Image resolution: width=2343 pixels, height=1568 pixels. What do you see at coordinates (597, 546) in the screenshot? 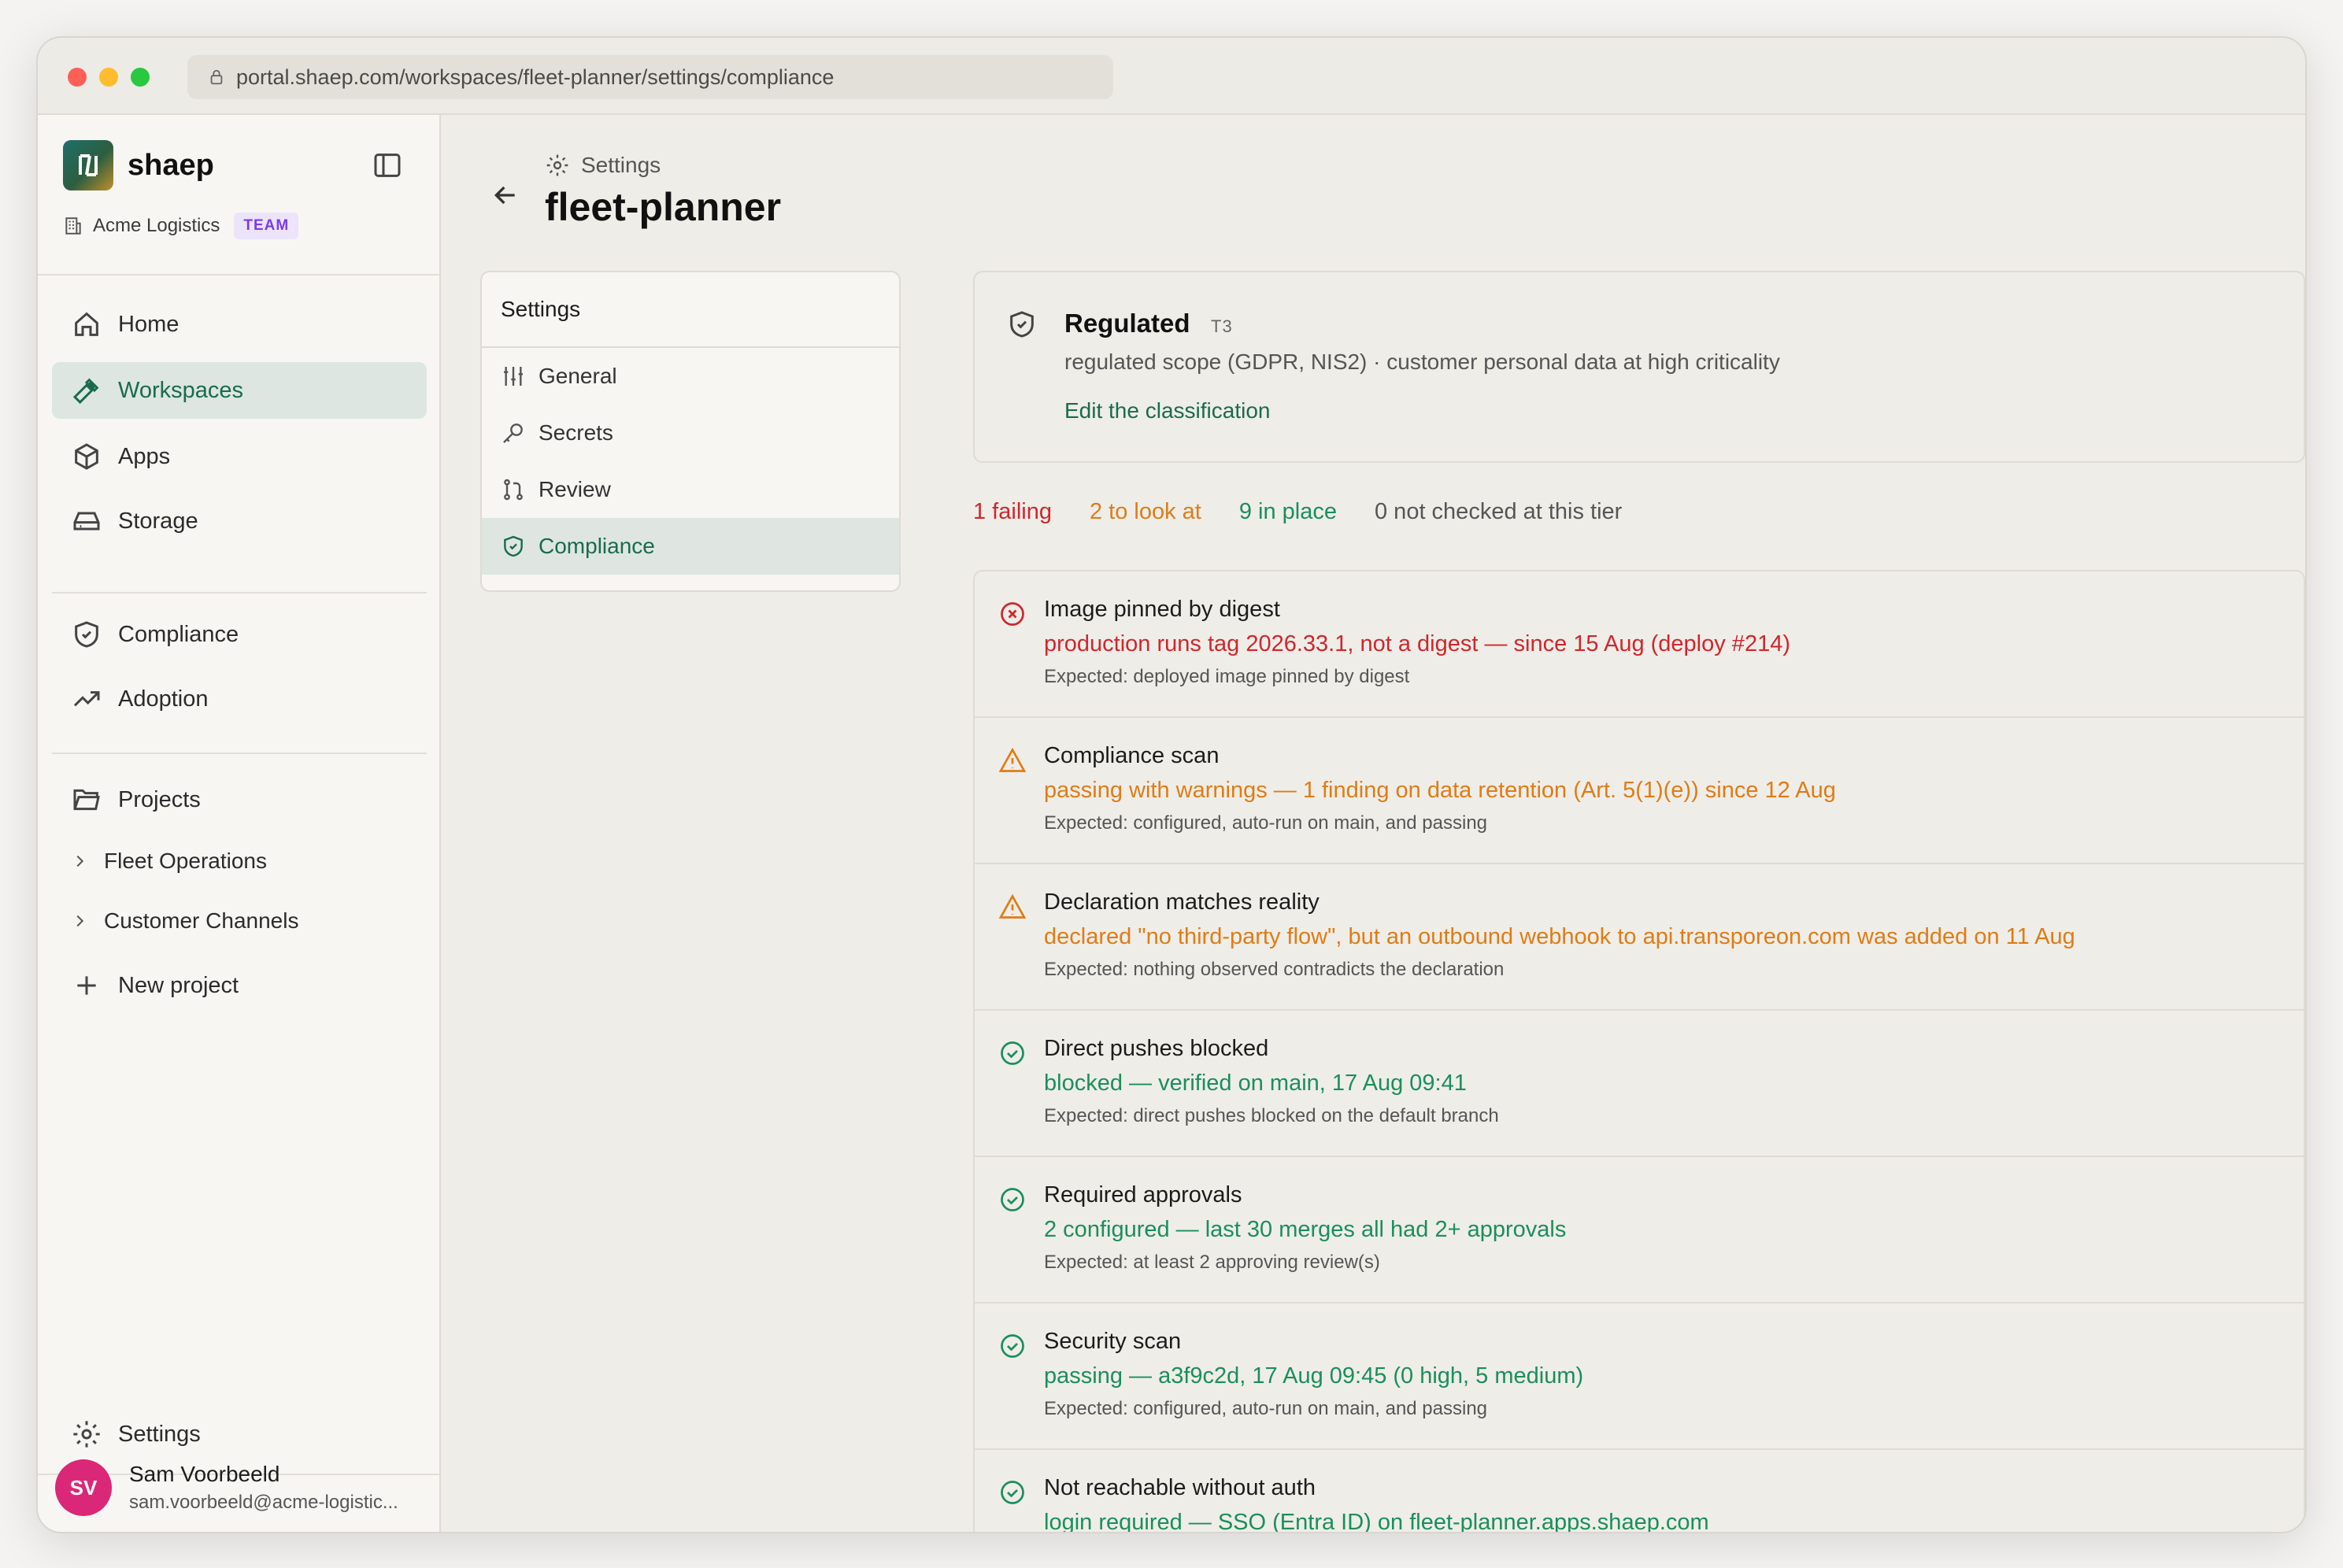
I see `settings-tab-label: Compliance` at bounding box center [597, 546].